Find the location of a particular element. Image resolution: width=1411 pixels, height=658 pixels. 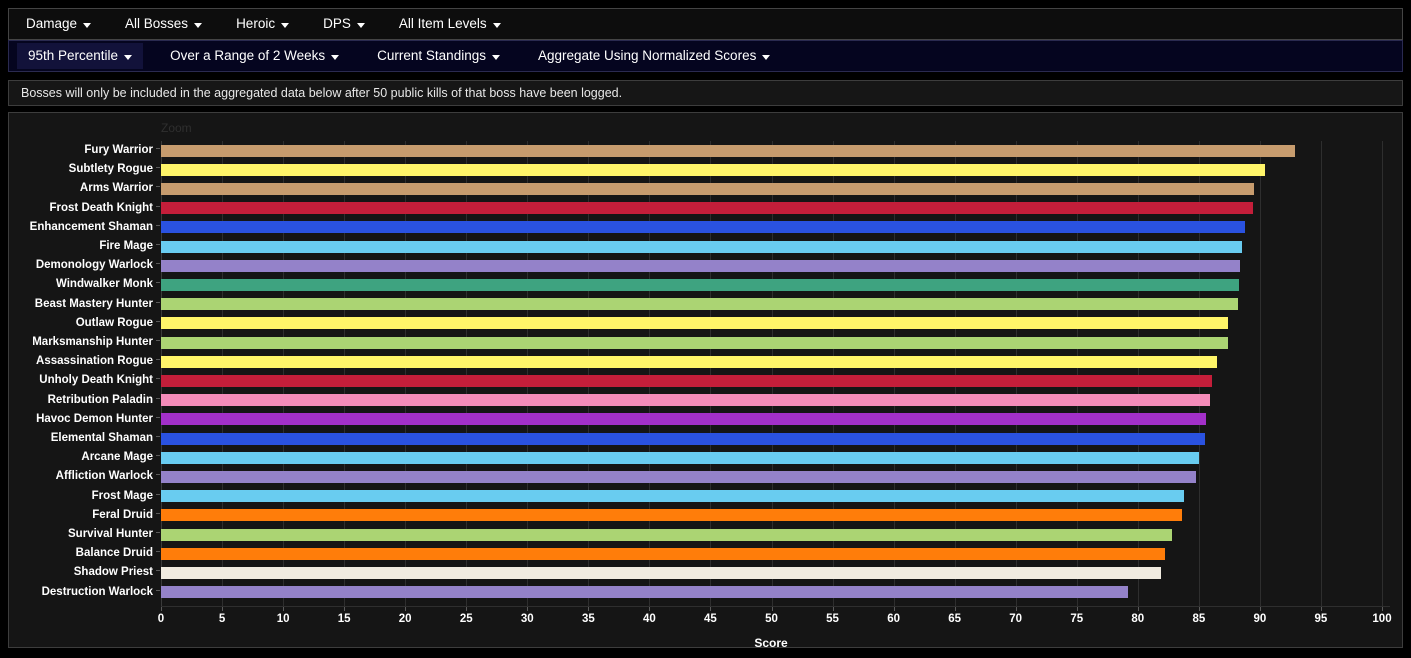

bar-row: Shadow Priest is located at coordinates (732, 572).